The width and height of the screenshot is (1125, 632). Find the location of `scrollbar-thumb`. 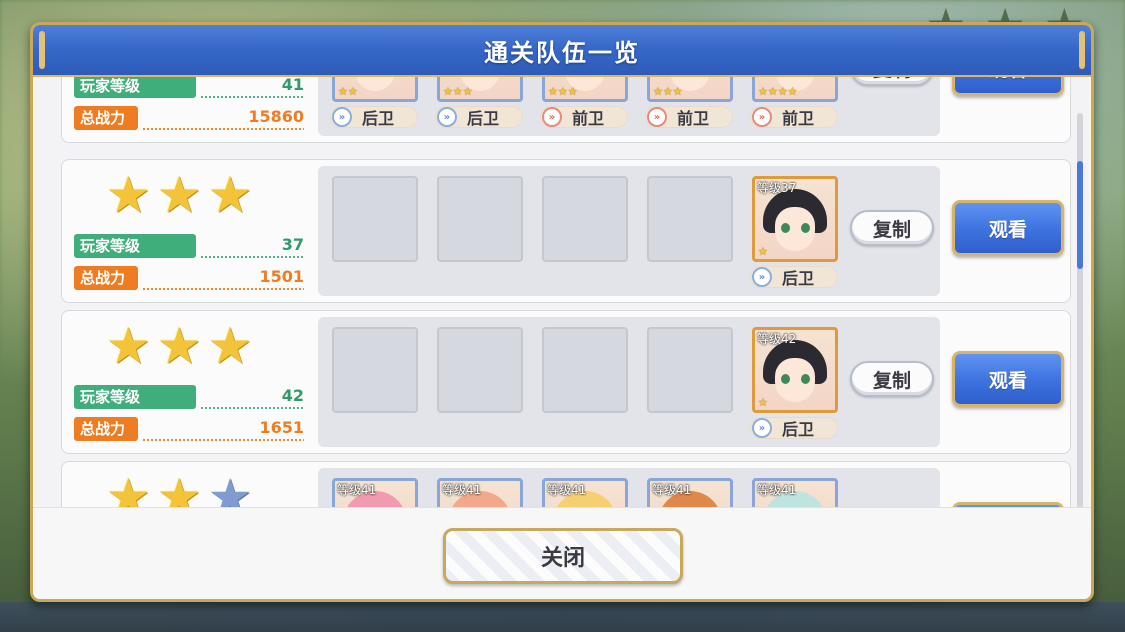

scrollbar-thumb is located at coordinates (1080, 215).